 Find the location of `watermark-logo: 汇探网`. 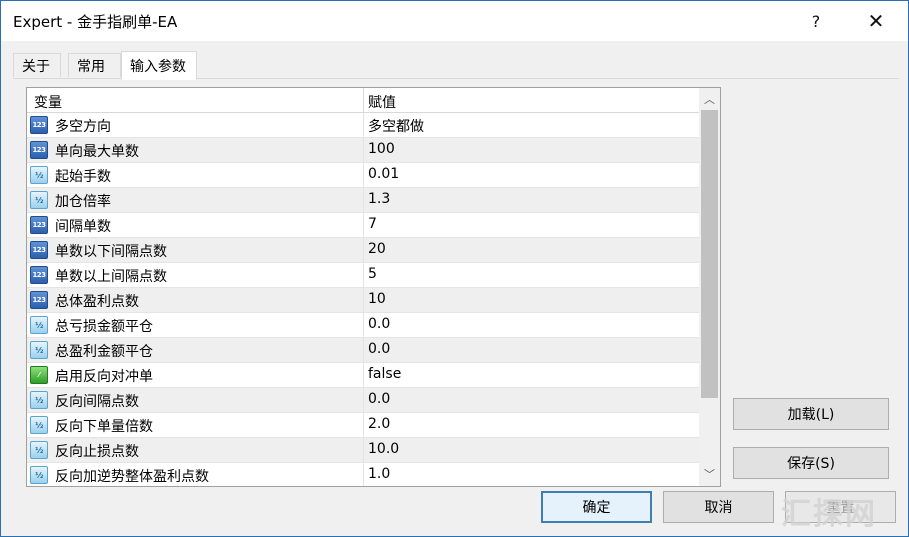

watermark-logo: 汇探网 is located at coordinates (829, 514).